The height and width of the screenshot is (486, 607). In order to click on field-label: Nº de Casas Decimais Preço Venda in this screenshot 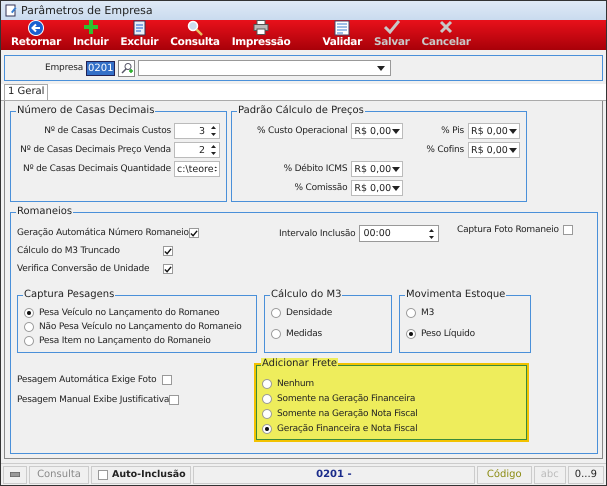, I will do `click(95, 150)`.